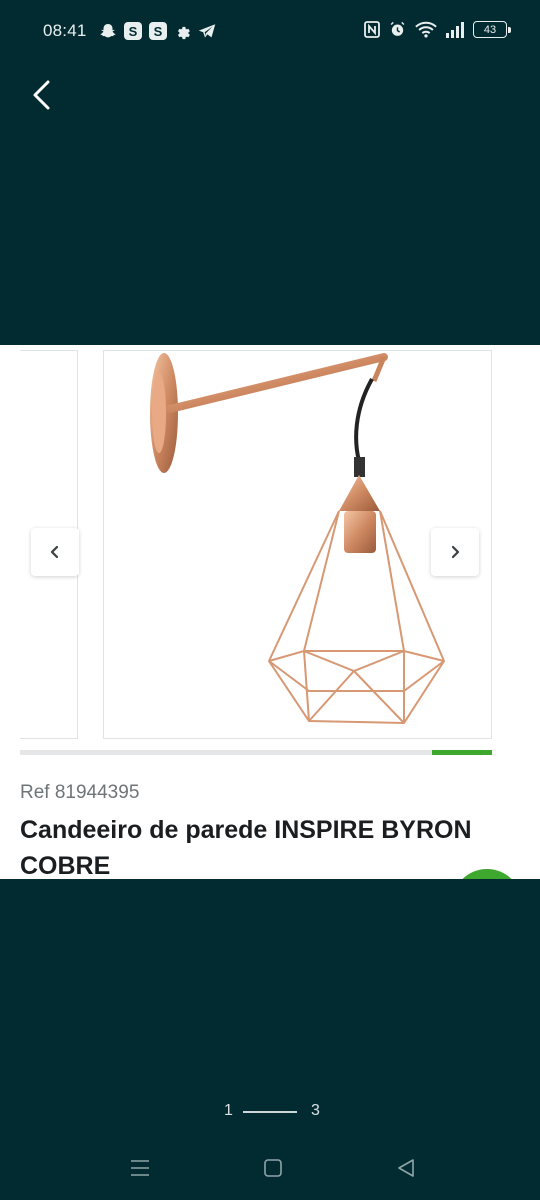 The image size is (540, 1200). What do you see at coordinates (65, 30) in the screenshot?
I see `status-time: 08:41` at bounding box center [65, 30].